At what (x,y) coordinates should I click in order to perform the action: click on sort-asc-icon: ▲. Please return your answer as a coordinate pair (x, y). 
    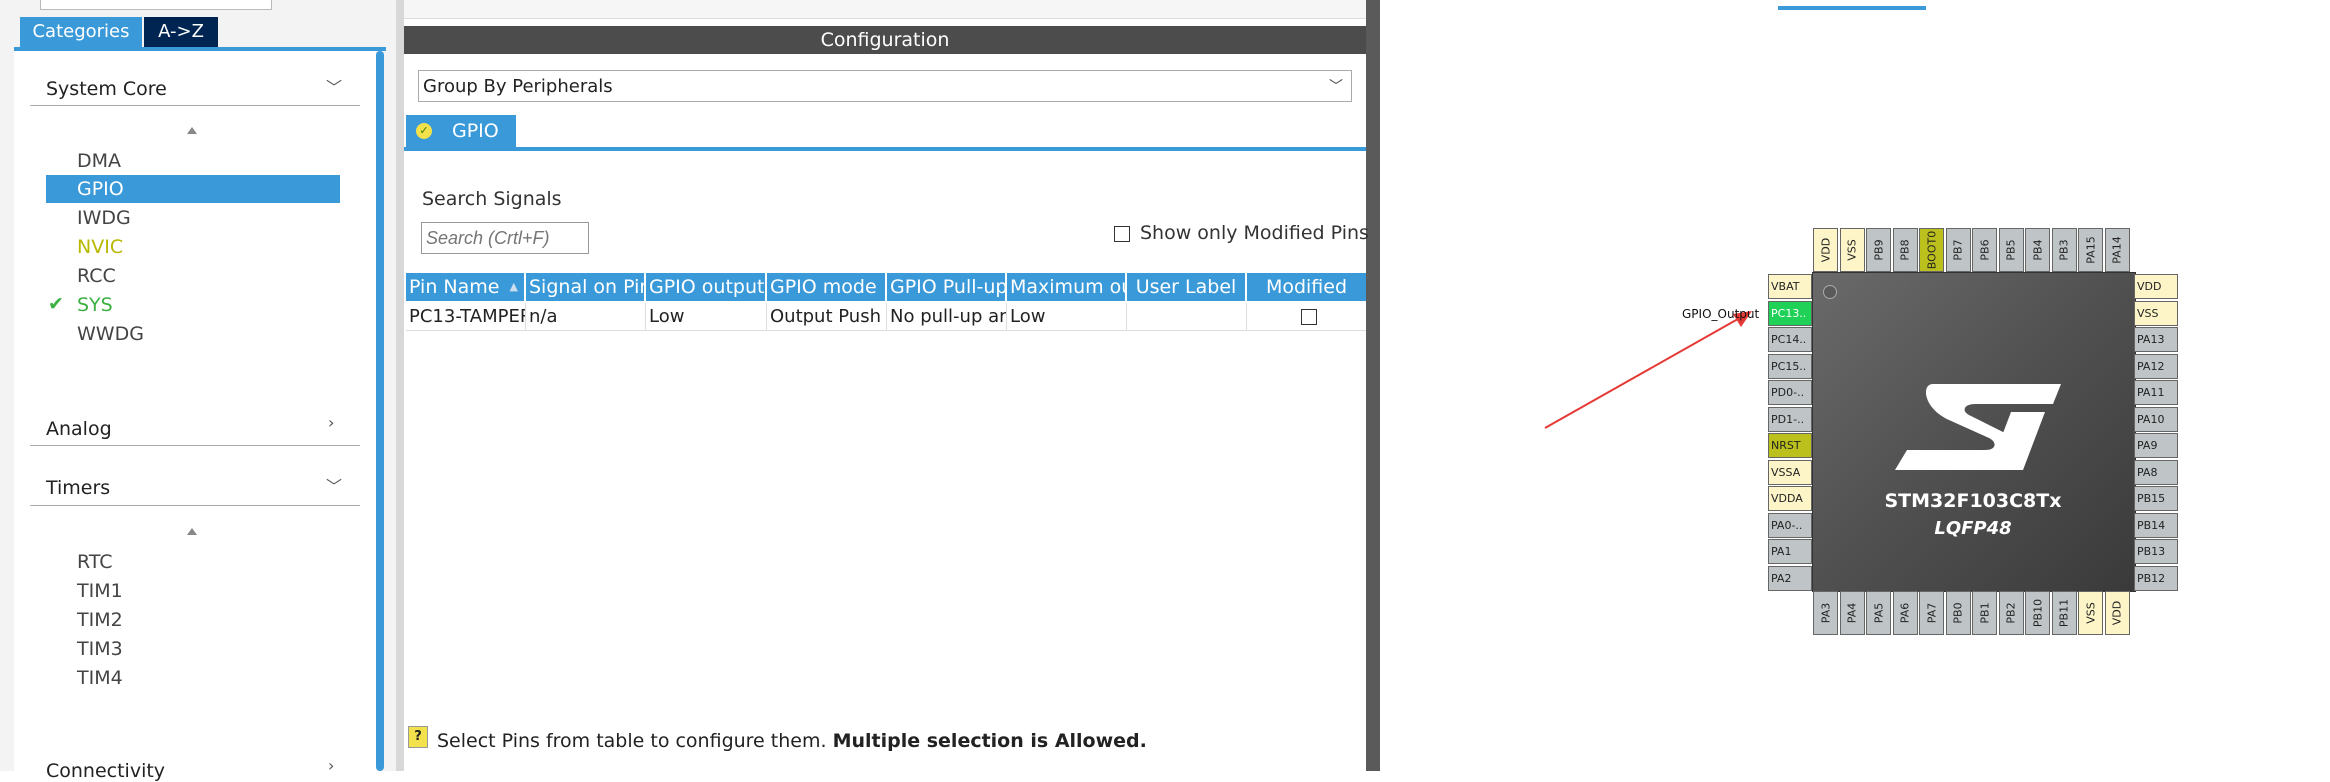
    Looking at the image, I should click on (513, 286).